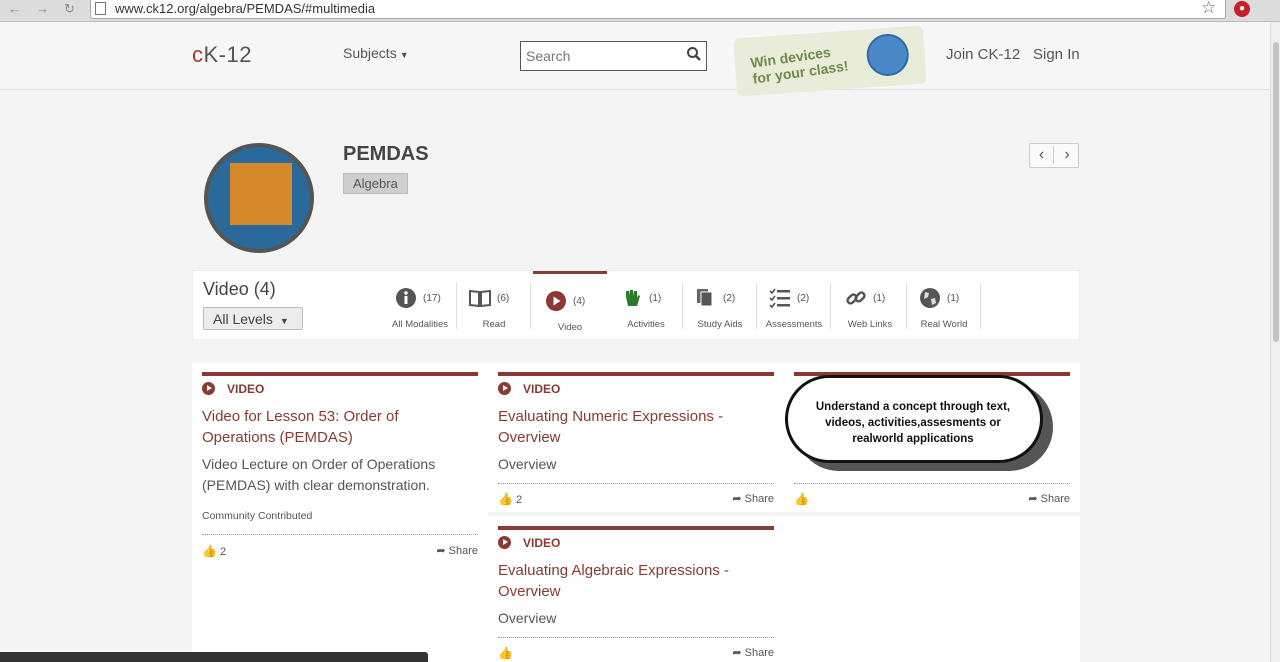 The image size is (1280, 662). What do you see at coordinates (370, 53) in the screenshot?
I see `subjects-label: Subjects` at bounding box center [370, 53].